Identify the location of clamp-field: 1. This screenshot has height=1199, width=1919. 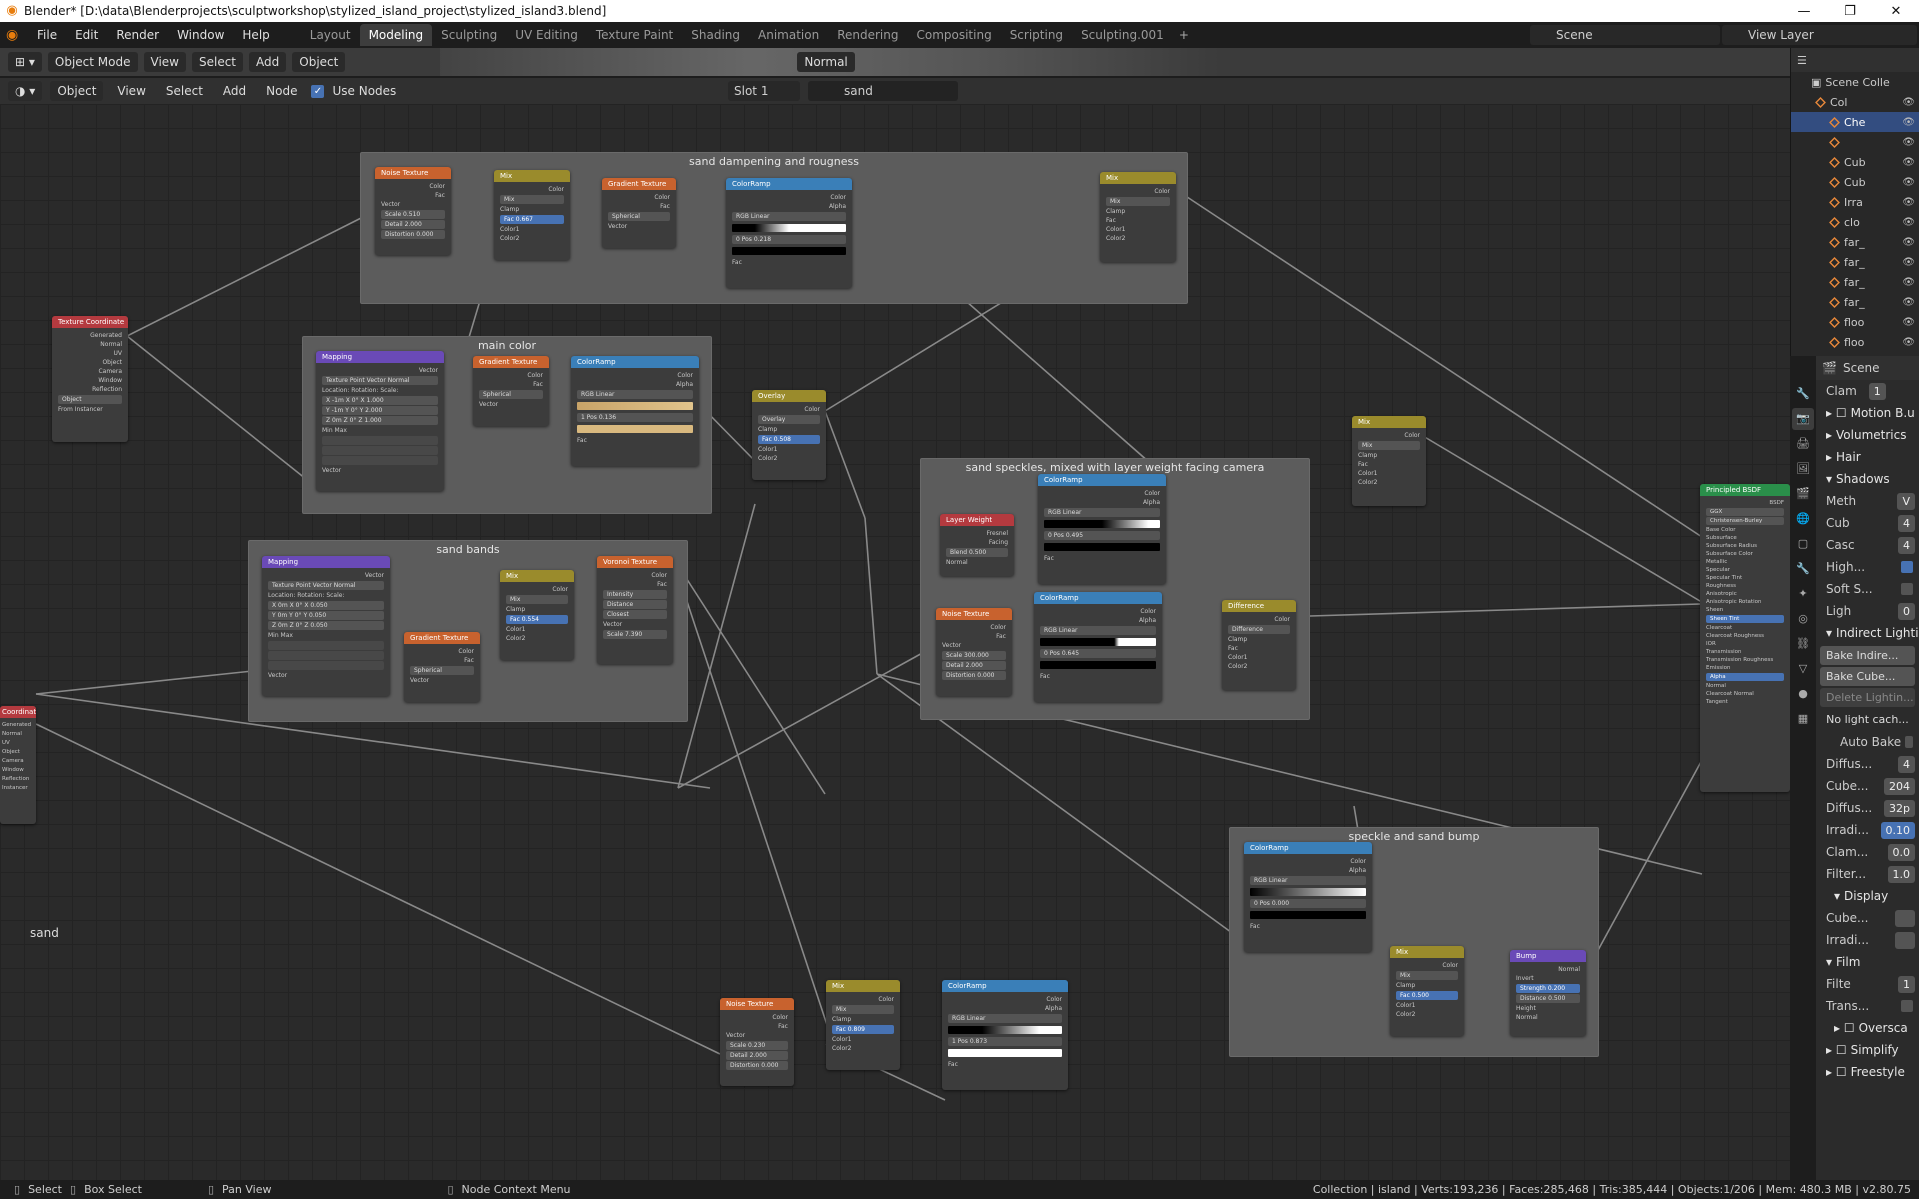
(1877, 391).